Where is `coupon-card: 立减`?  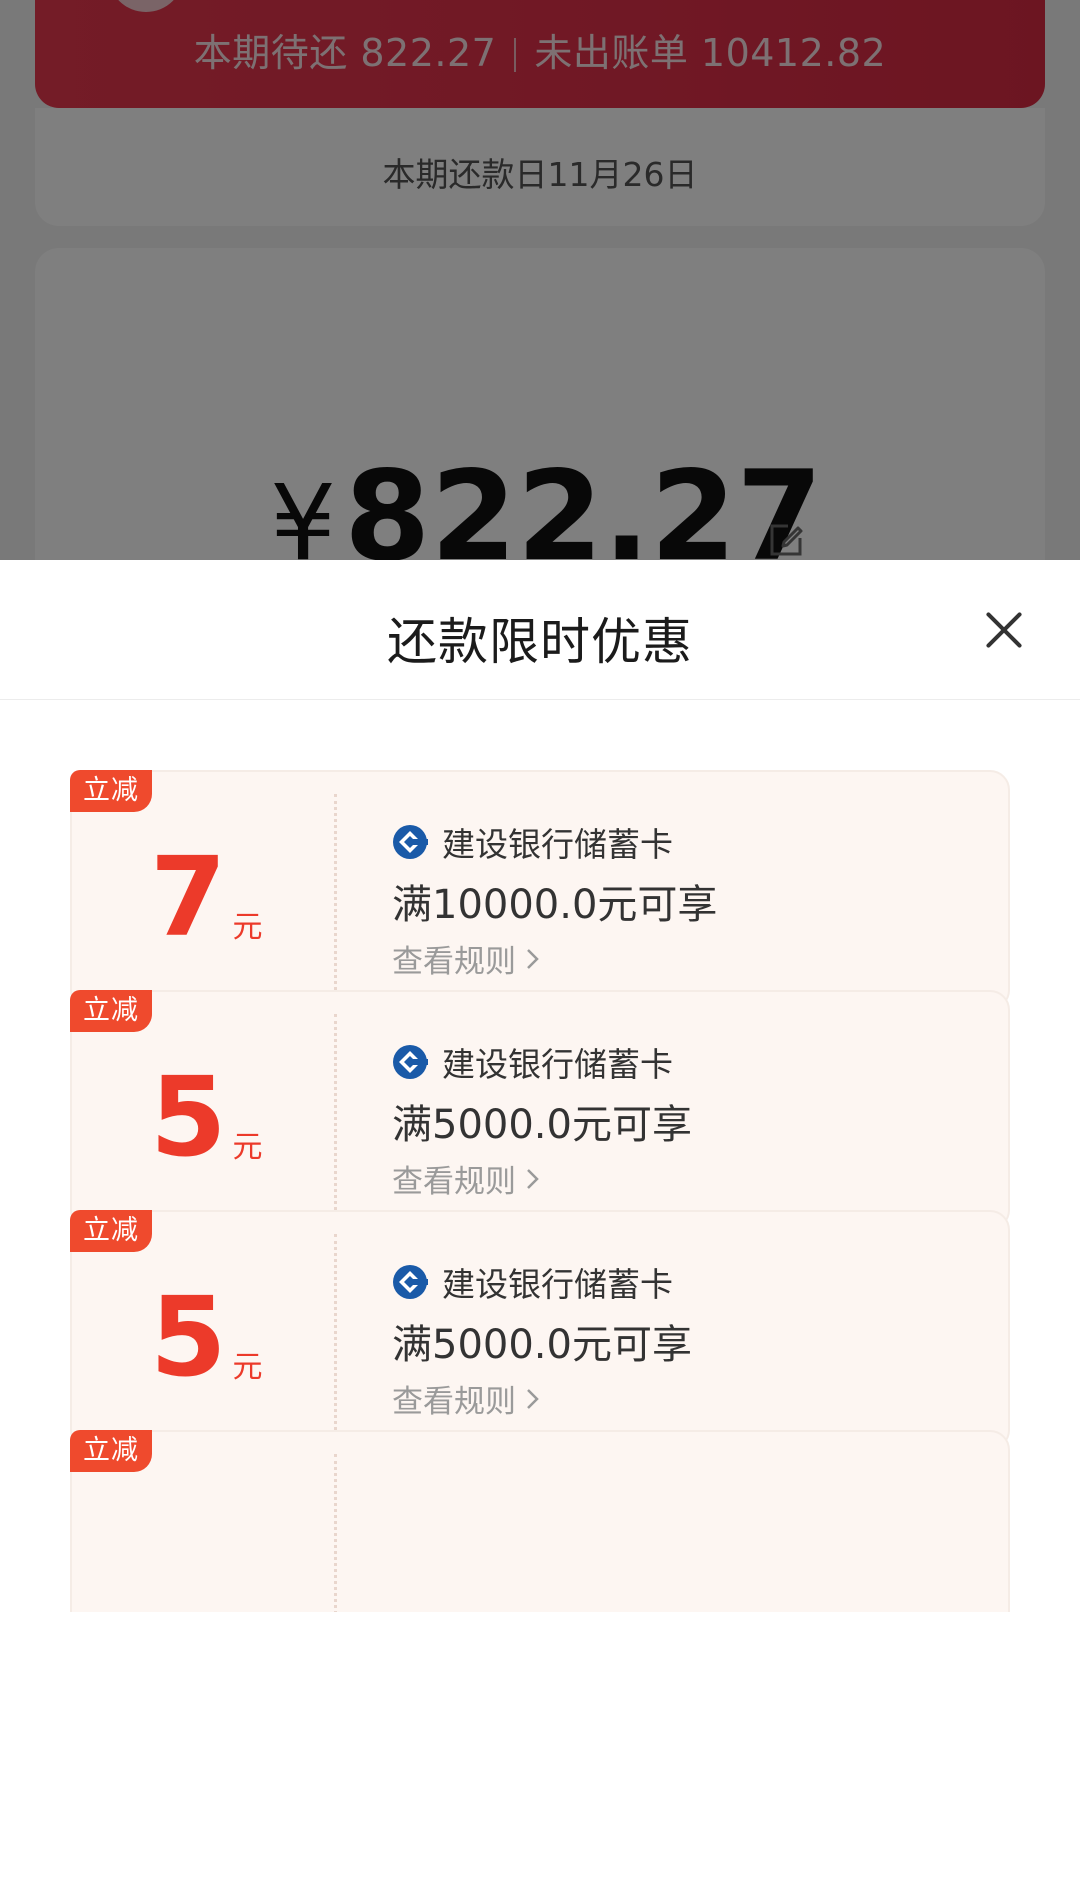
coupon-card: 立减 is located at coordinates (540, 1521).